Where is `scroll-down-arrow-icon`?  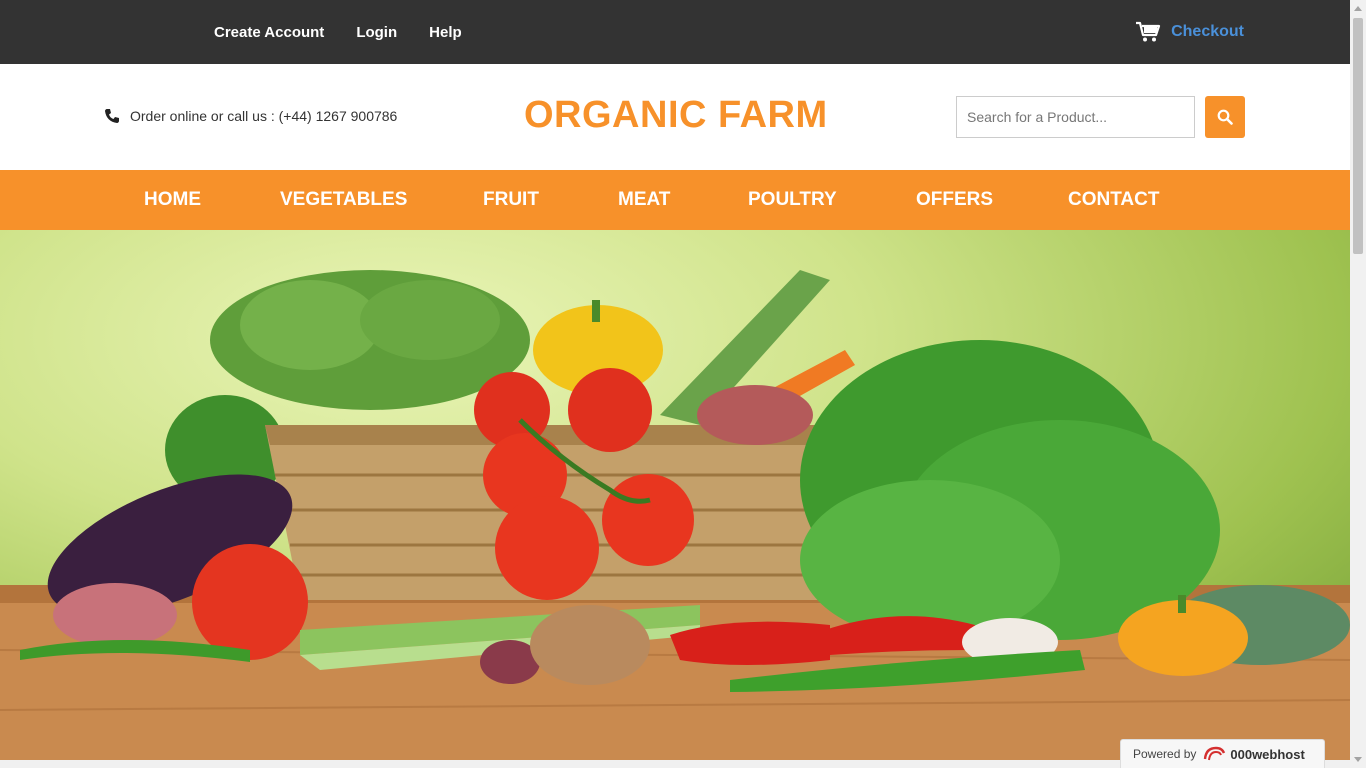
scroll-down-arrow-icon is located at coordinates (1358, 759).